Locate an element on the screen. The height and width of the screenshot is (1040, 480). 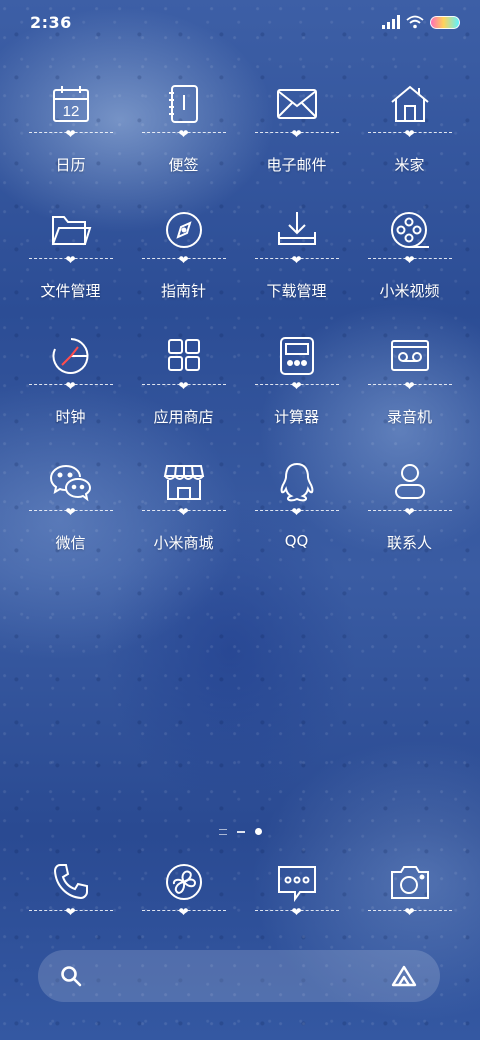
page-indicator-menu is located at coordinates (222, 831).